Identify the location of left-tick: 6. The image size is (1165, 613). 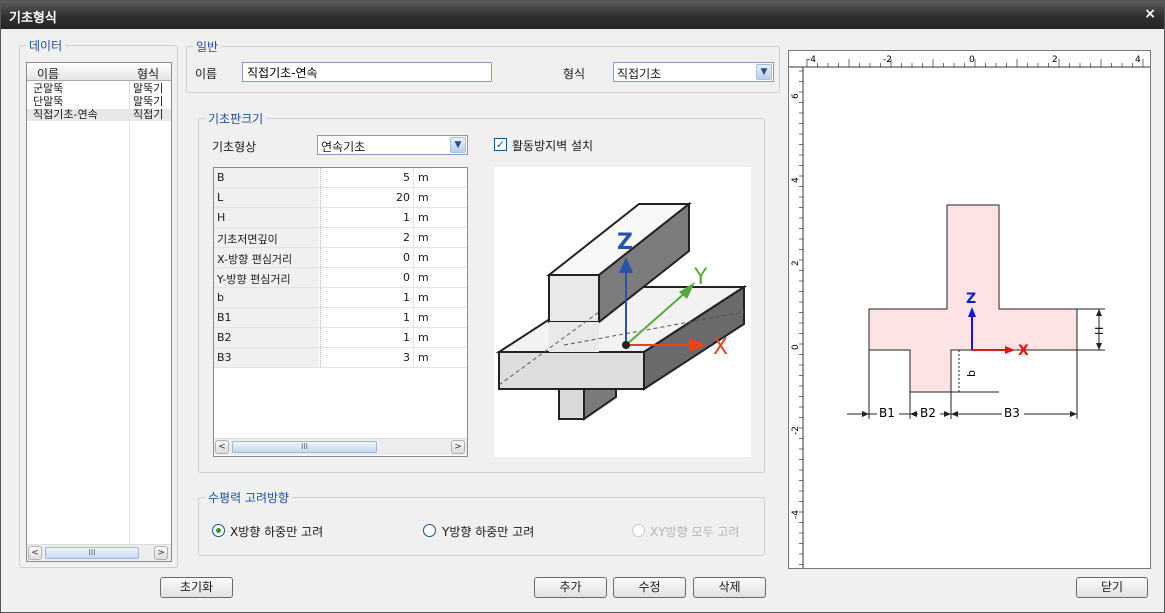
(796, 96).